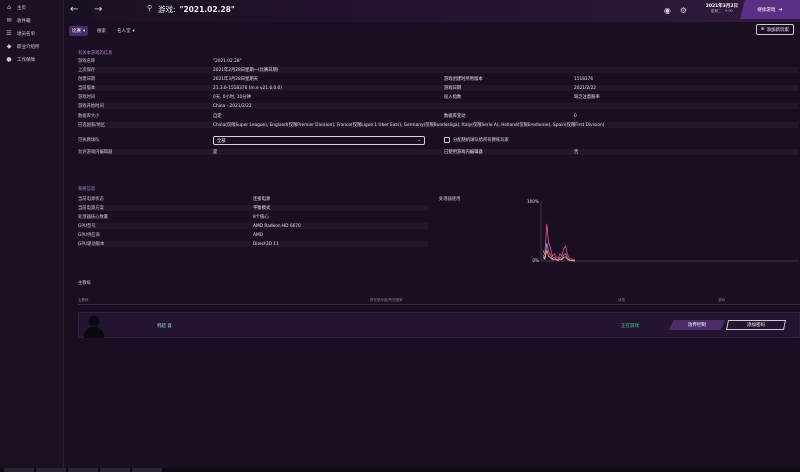 The height and width of the screenshot is (472, 800). What do you see at coordinates (419, 140) in the screenshot?
I see `chevron-down-icon: ⌄` at bounding box center [419, 140].